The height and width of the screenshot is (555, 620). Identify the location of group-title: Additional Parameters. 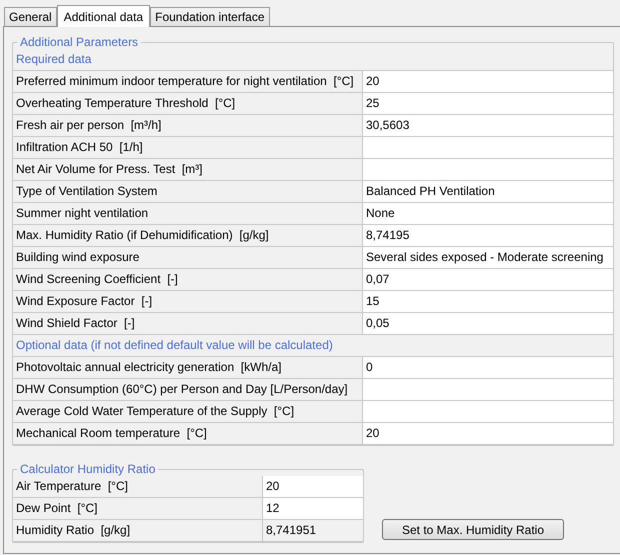
(79, 42).